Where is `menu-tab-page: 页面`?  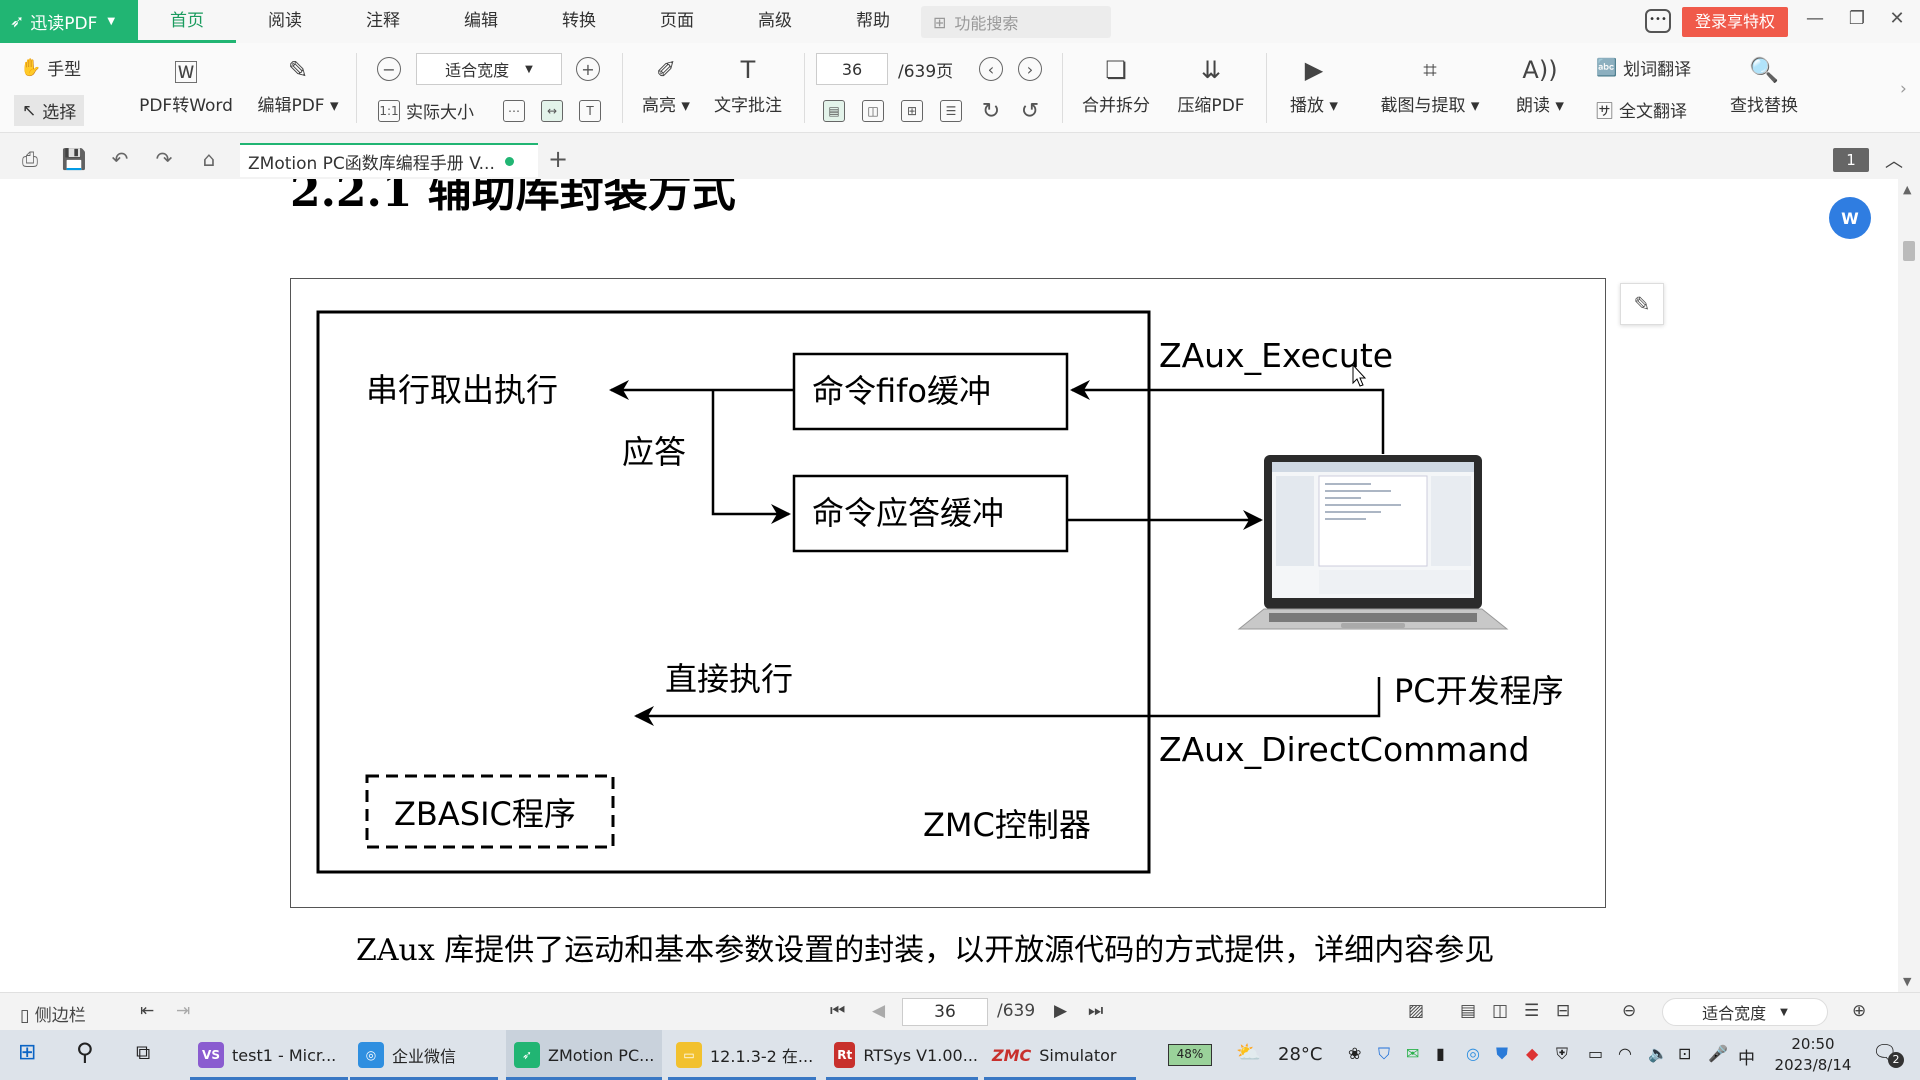 menu-tab-page: 页面 is located at coordinates (677, 21).